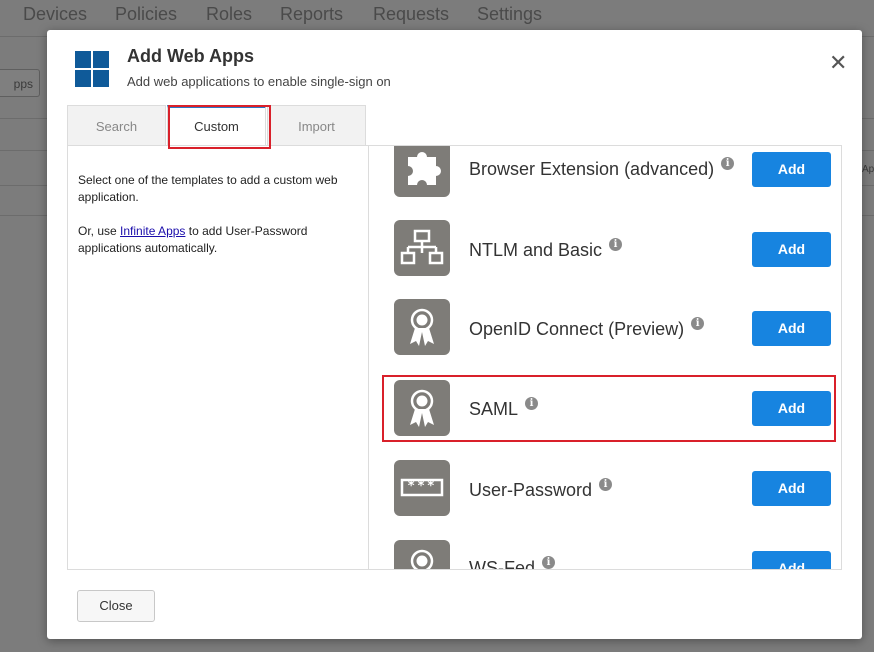 This screenshot has width=874, height=652. What do you see at coordinates (116, 606) in the screenshot?
I see `close-button: Close` at bounding box center [116, 606].